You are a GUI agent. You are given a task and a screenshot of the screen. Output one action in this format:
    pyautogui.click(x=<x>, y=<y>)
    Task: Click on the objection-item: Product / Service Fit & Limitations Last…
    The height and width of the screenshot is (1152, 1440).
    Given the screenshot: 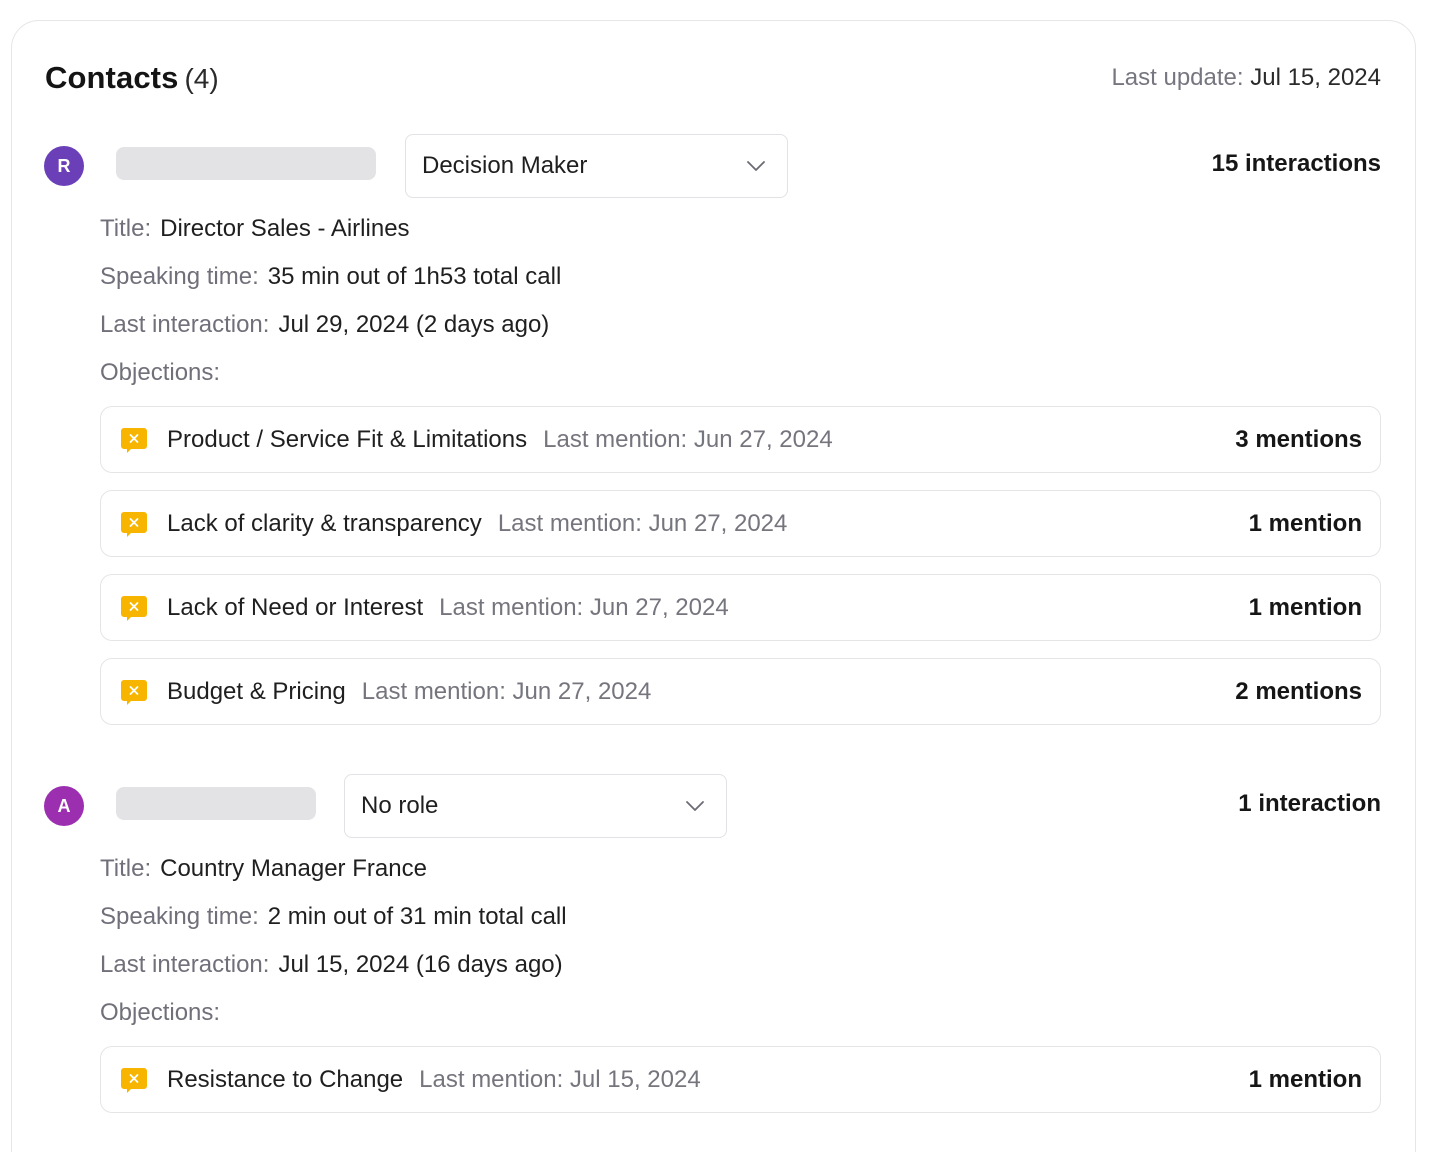 What is the action you would take?
    pyautogui.click(x=740, y=439)
    